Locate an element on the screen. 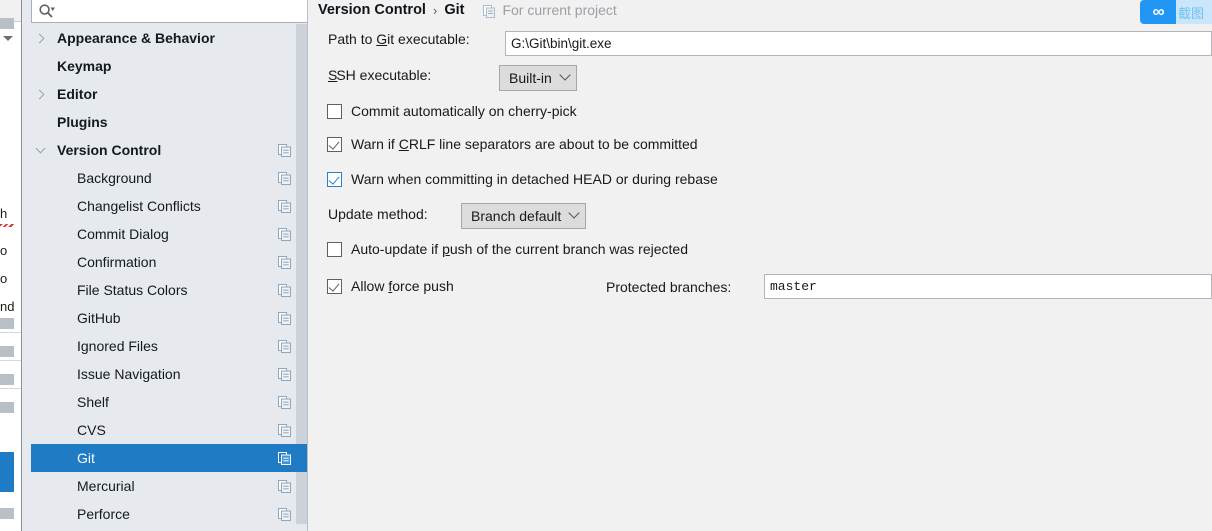 The height and width of the screenshot is (531, 1212). search-input is located at coordinates (182, 11).